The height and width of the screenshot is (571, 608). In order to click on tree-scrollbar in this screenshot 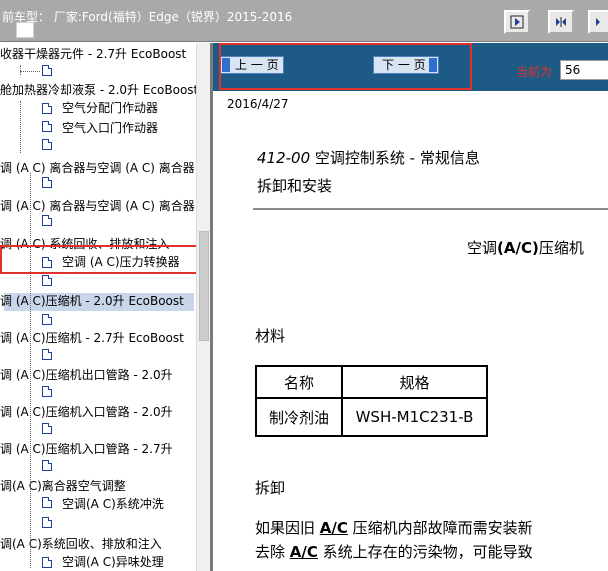, I will do `click(203, 307)`.